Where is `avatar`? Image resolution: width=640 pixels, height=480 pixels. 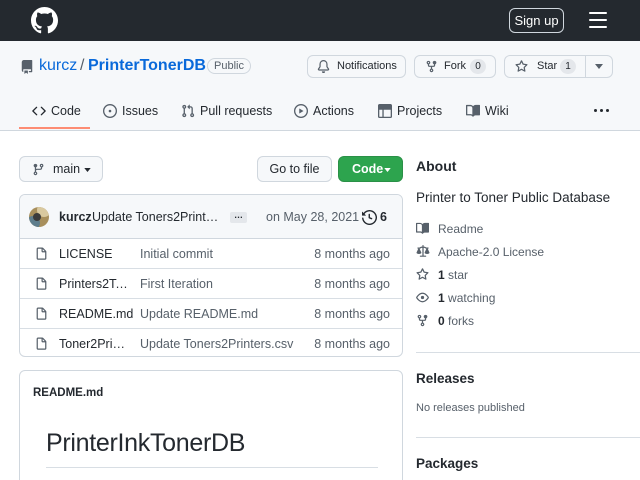
avatar is located at coordinates (39, 217).